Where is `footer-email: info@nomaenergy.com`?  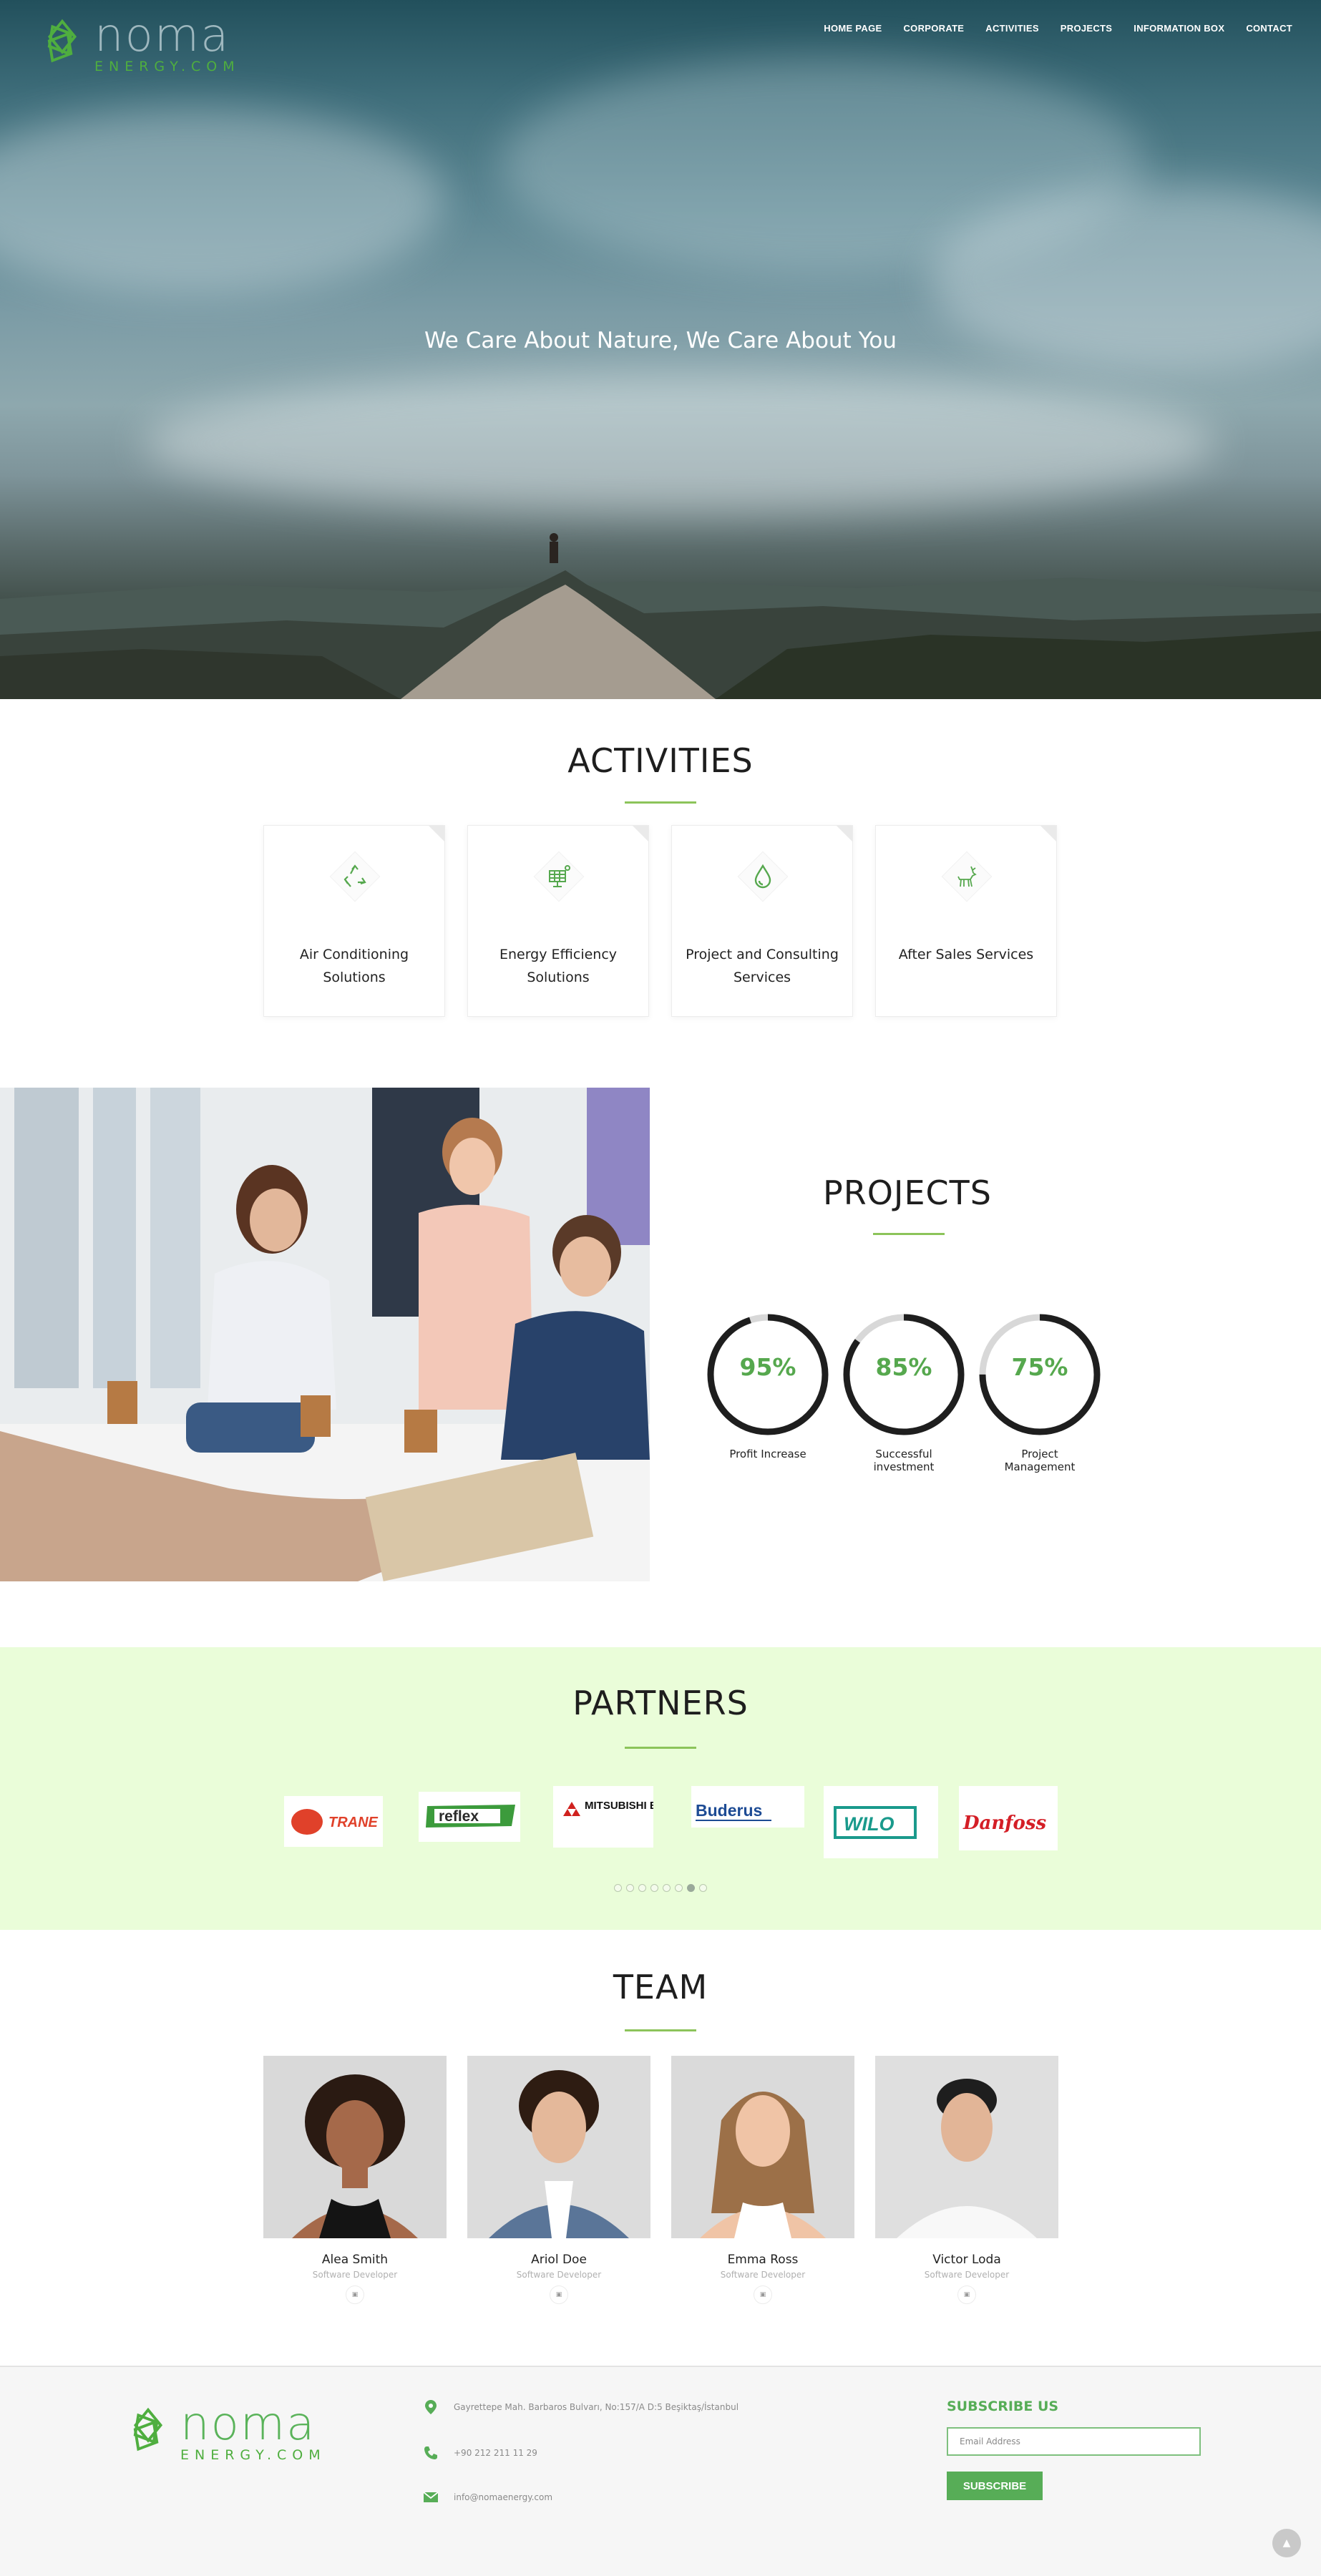
footer-email: info@nomaenergy.com is located at coordinates (487, 2497).